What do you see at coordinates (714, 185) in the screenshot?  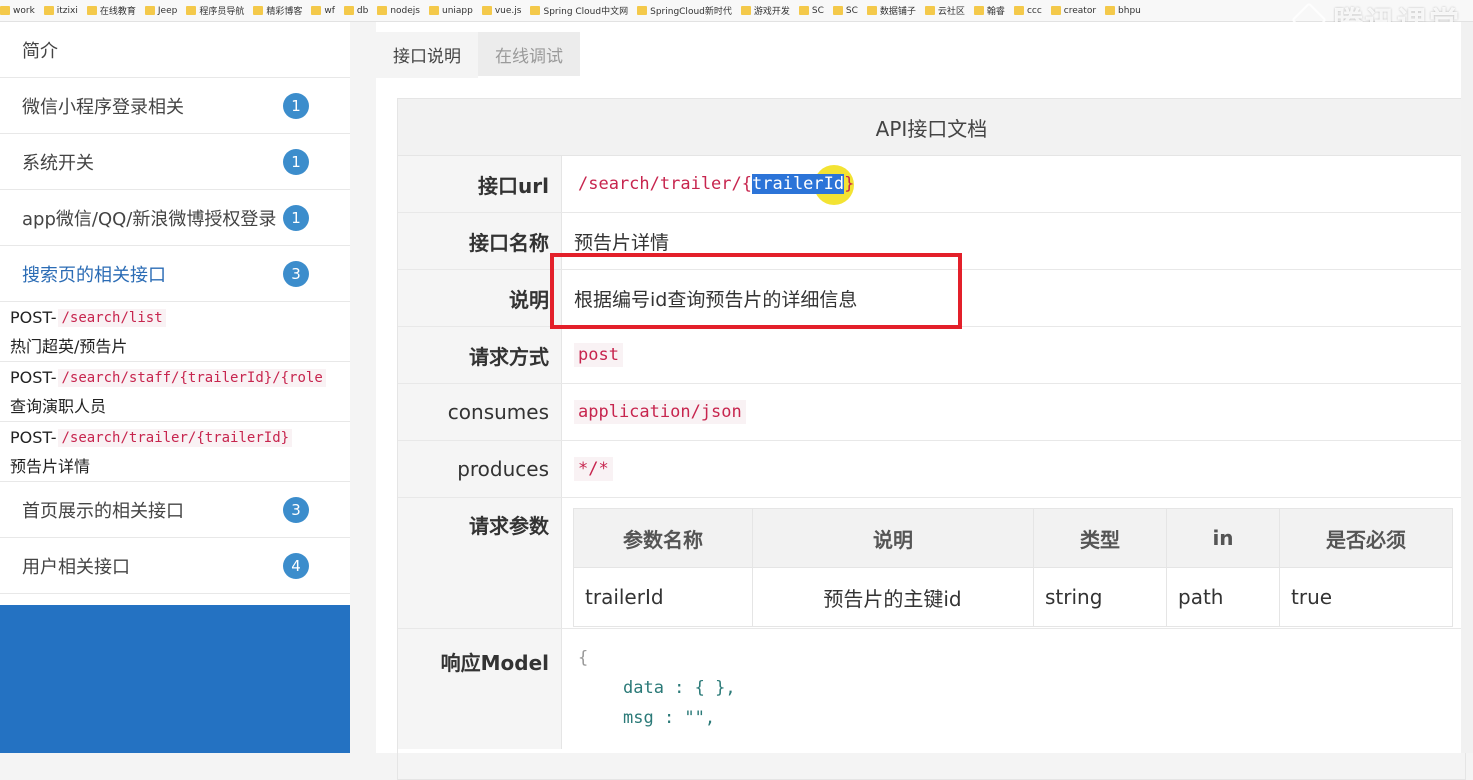 I see `api-url: /search/trailer/{trailerId}` at bounding box center [714, 185].